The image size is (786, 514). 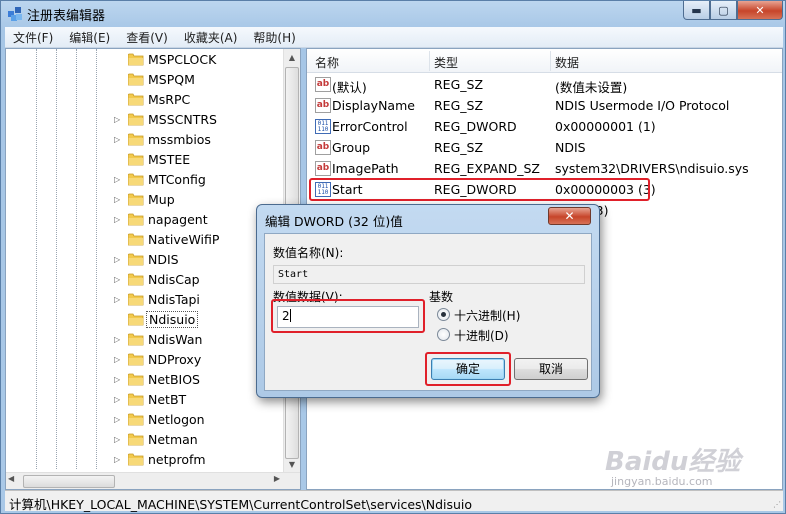 What do you see at coordinates (146, 300) in the screenshot?
I see `tree-item: ▷ NdisTapi` at bounding box center [146, 300].